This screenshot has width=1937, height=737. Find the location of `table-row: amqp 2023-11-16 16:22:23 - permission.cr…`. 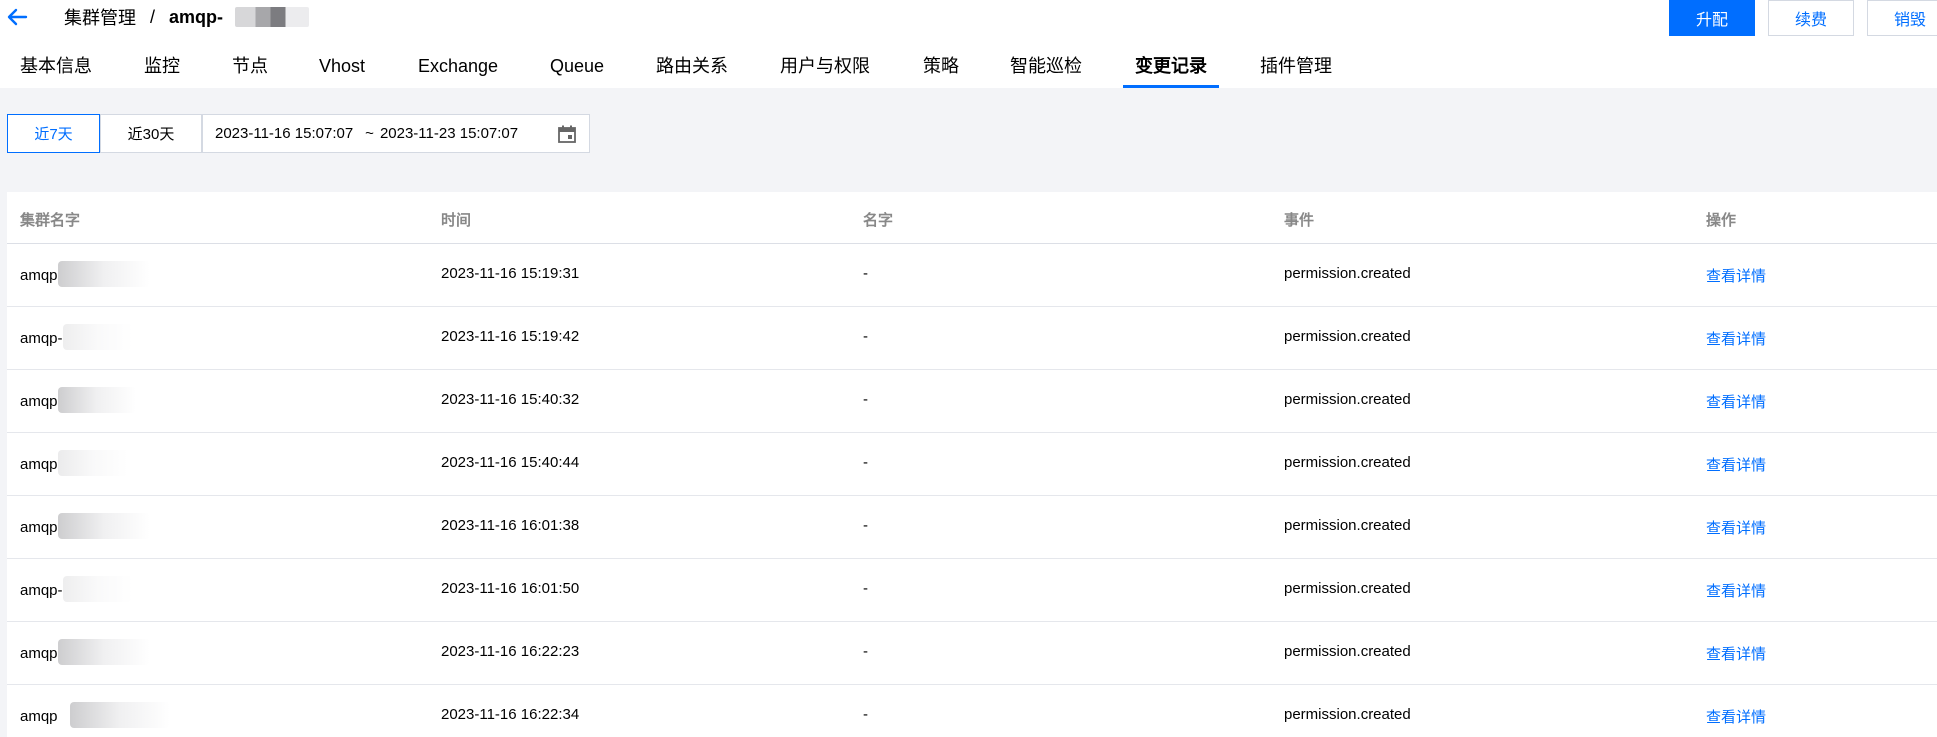

table-row: amqp 2023-11-16 16:22:23 - permission.cr… is located at coordinates (972, 653).